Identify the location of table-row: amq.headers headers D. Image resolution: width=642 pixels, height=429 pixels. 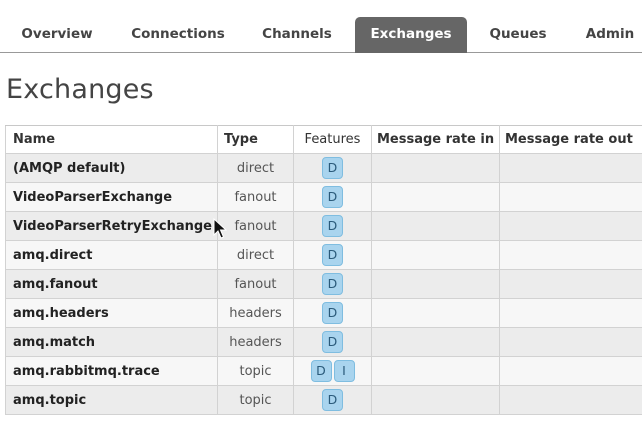
(323, 313).